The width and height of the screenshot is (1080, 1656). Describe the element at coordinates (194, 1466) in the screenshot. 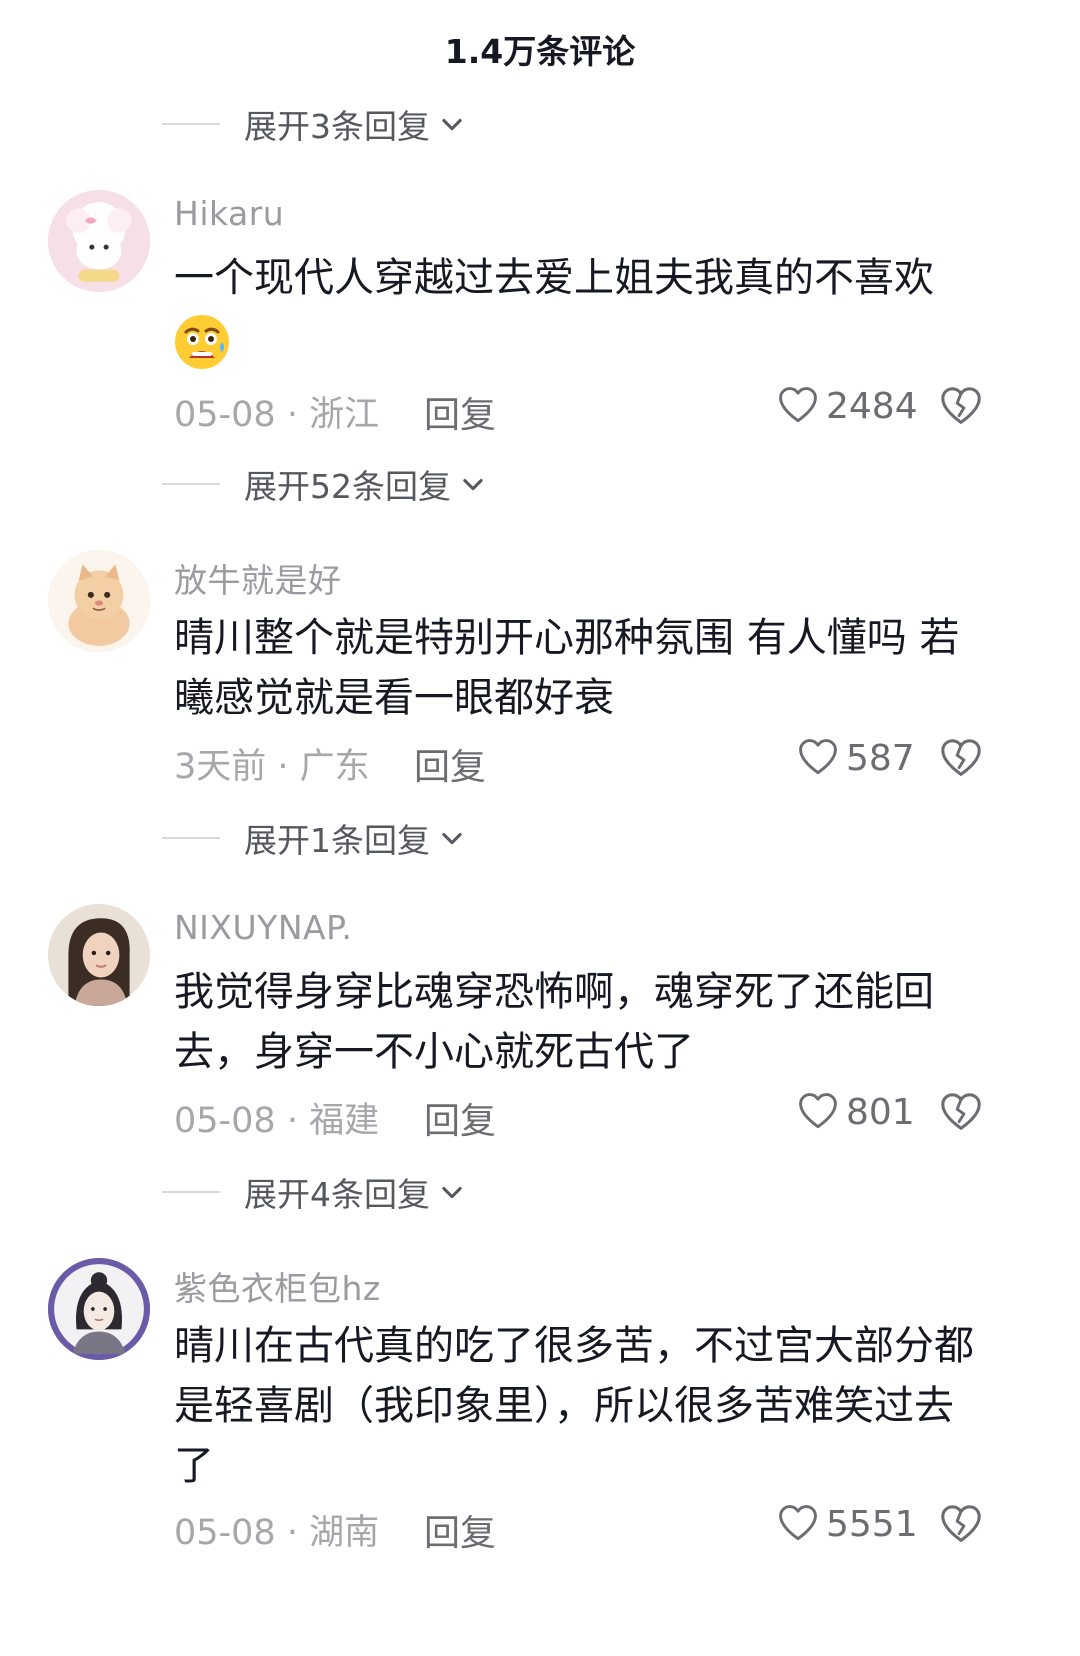

I see `comment-text-line: 了` at that location.